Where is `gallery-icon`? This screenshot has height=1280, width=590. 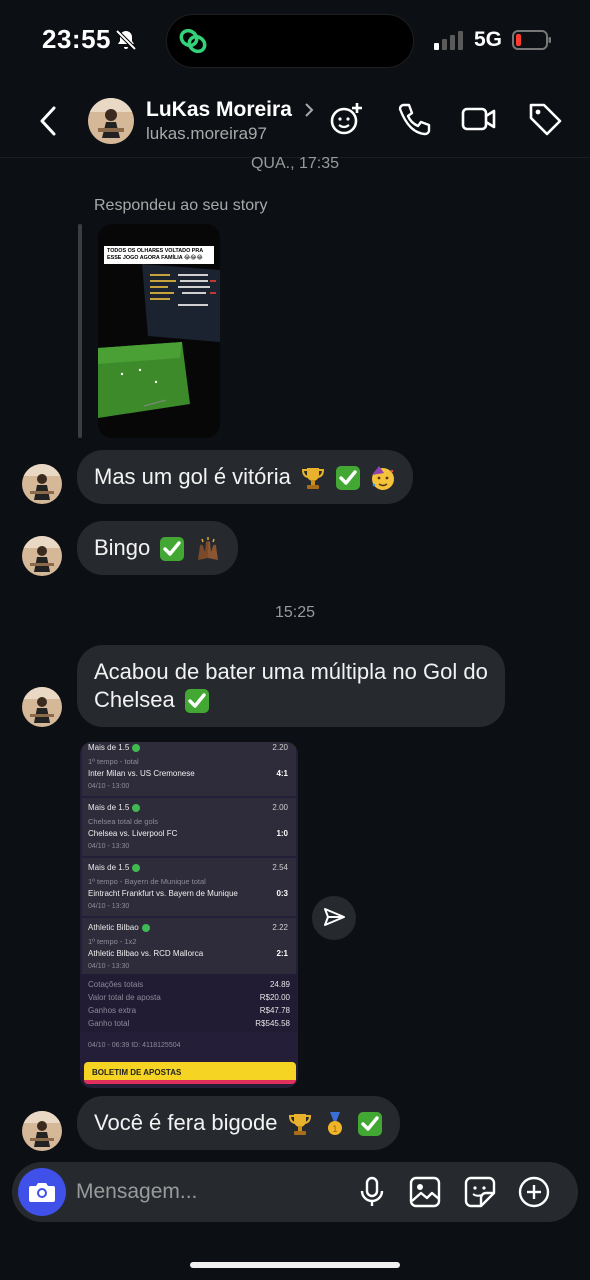
gallery-icon is located at coordinates (425, 1192).